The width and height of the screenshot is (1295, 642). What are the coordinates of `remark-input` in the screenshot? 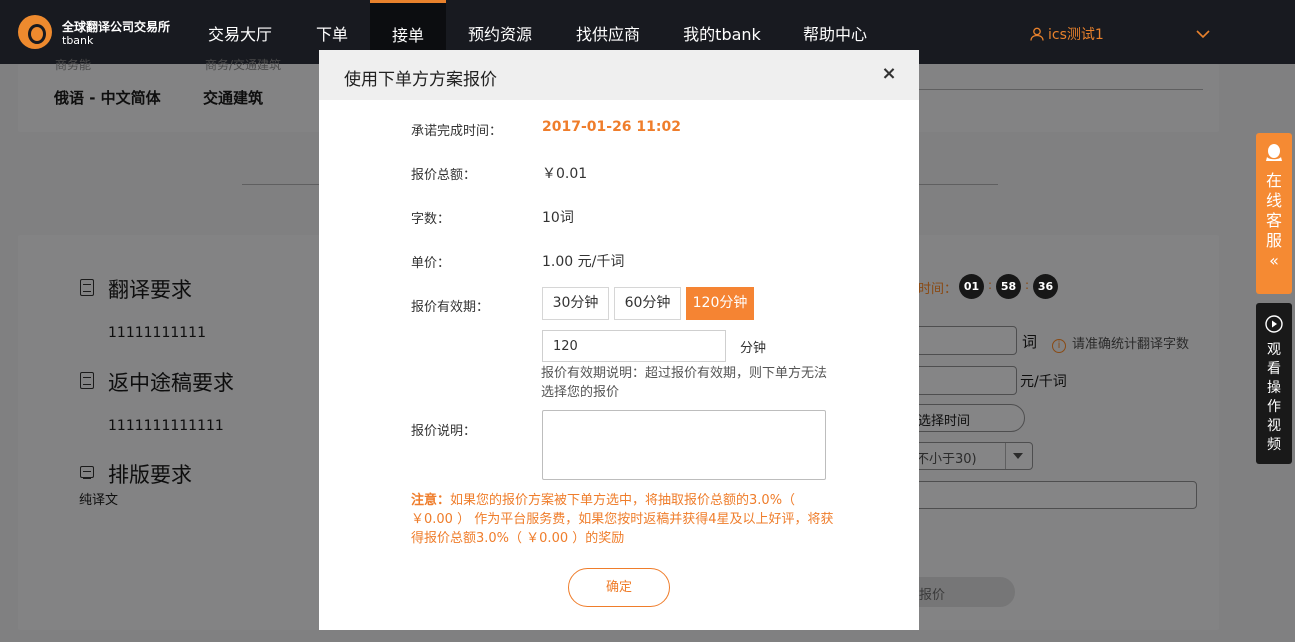 It's located at (1051, 495).